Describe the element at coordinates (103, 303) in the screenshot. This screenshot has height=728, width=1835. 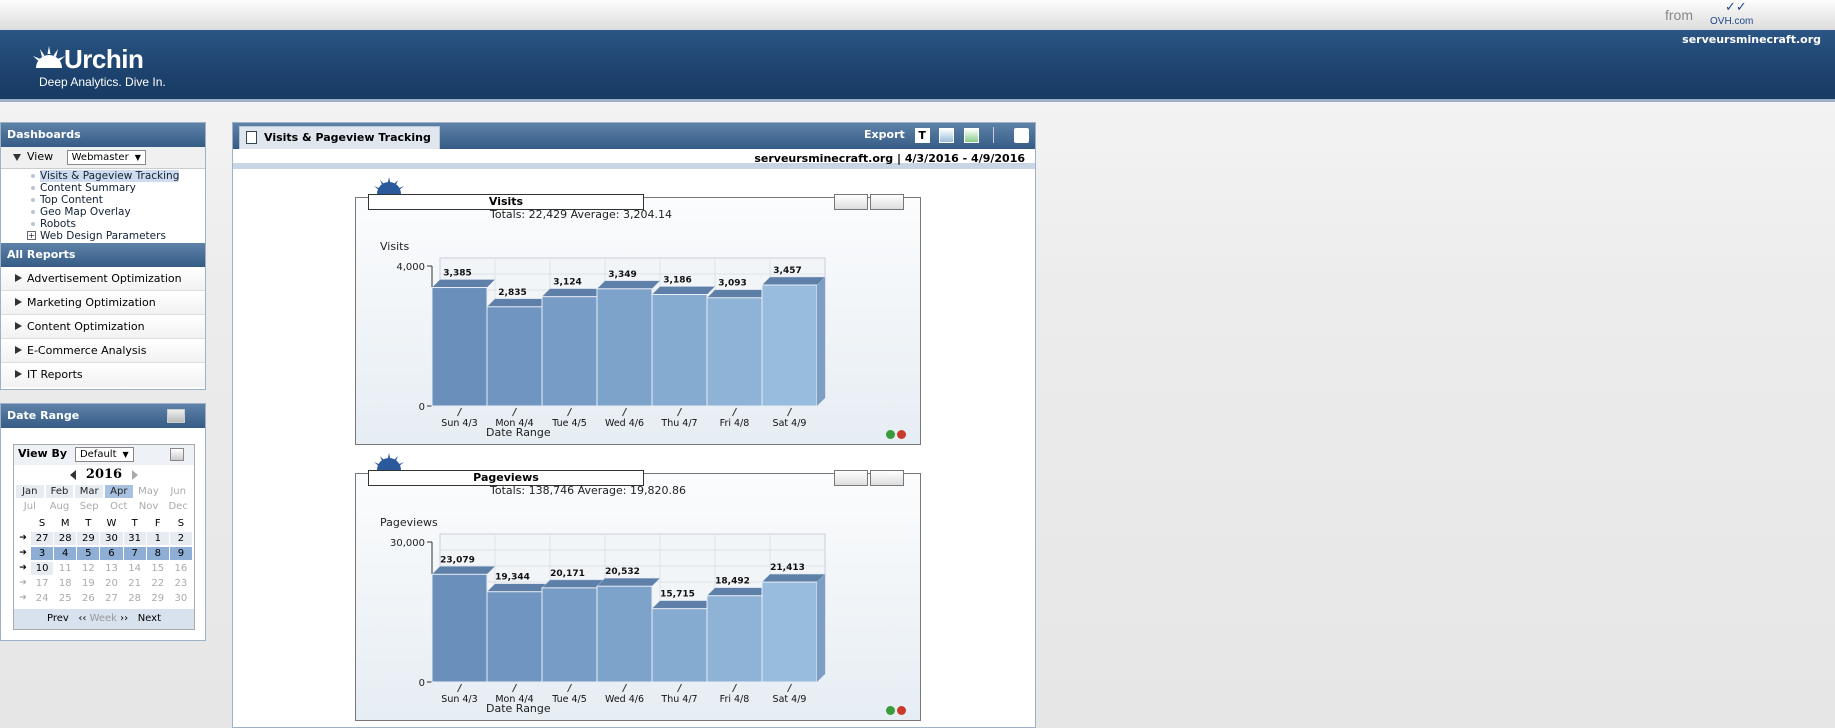
I see `report-marketing: Marketing Optimization` at that location.